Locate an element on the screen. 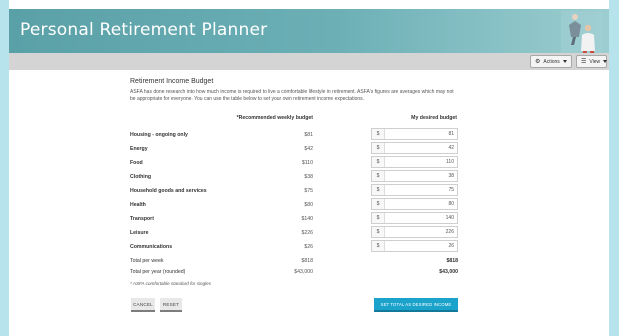  desired-value: 81 is located at coordinates (421, 134).